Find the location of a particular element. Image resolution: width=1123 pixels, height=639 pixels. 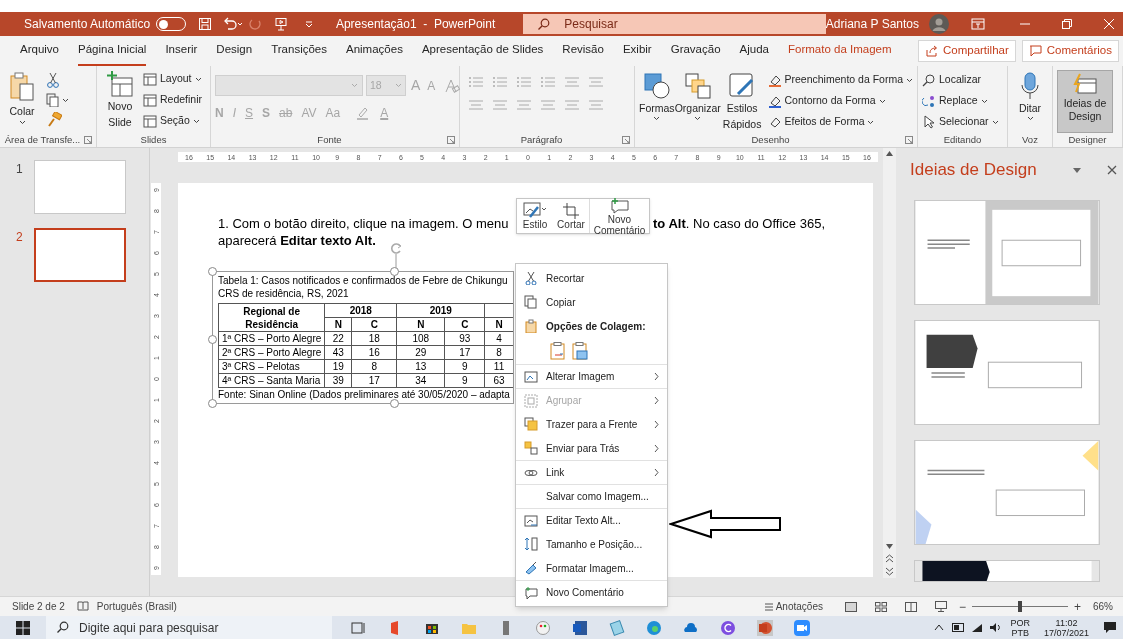

scroll-down-icon is located at coordinates (889, 546).